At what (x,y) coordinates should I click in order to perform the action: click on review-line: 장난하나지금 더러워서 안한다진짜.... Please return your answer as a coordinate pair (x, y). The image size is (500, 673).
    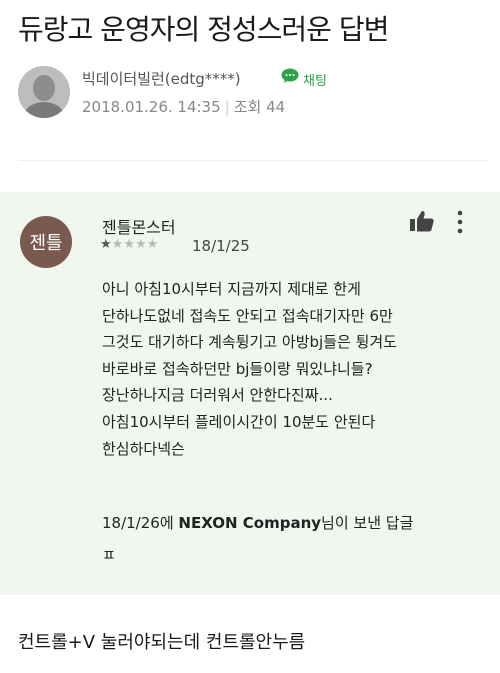
    Looking at the image, I should click on (217, 395).